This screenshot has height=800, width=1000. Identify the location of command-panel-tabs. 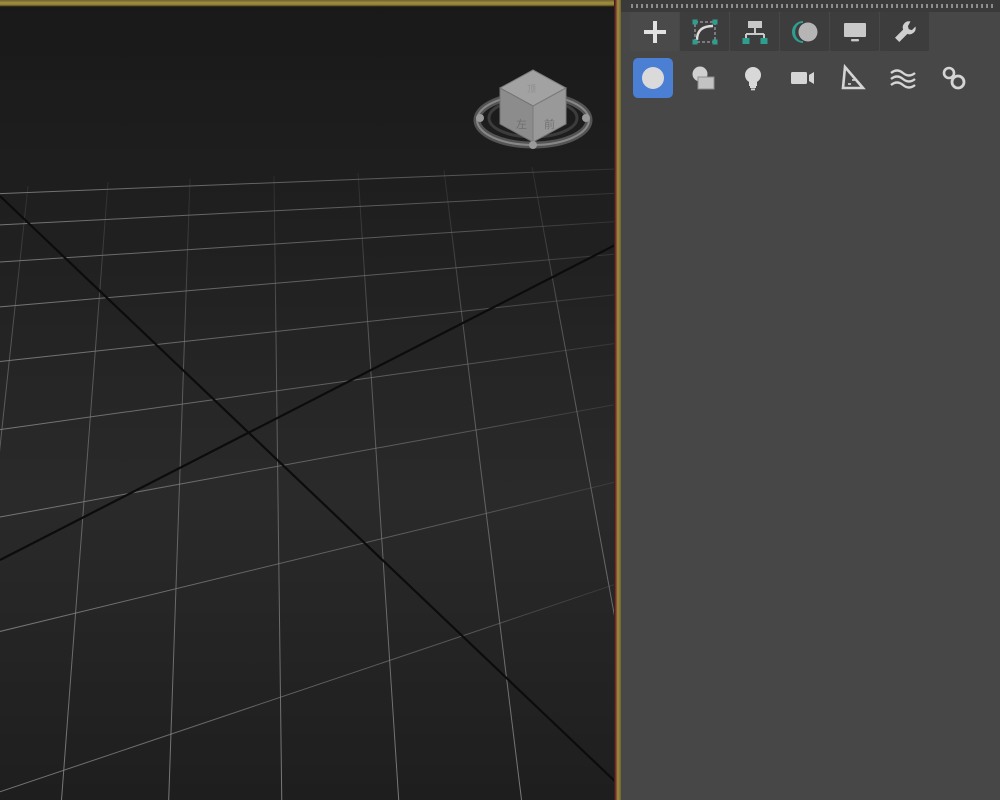
(779, 31).